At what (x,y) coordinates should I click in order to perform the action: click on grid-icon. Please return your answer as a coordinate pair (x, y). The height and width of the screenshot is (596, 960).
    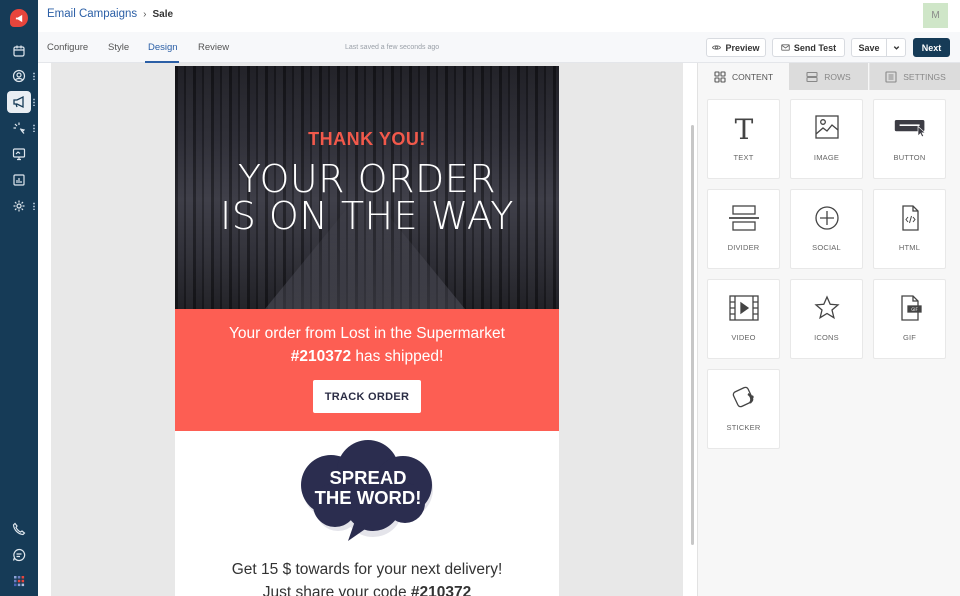
    Looking at the image, I should click on (720, 76).